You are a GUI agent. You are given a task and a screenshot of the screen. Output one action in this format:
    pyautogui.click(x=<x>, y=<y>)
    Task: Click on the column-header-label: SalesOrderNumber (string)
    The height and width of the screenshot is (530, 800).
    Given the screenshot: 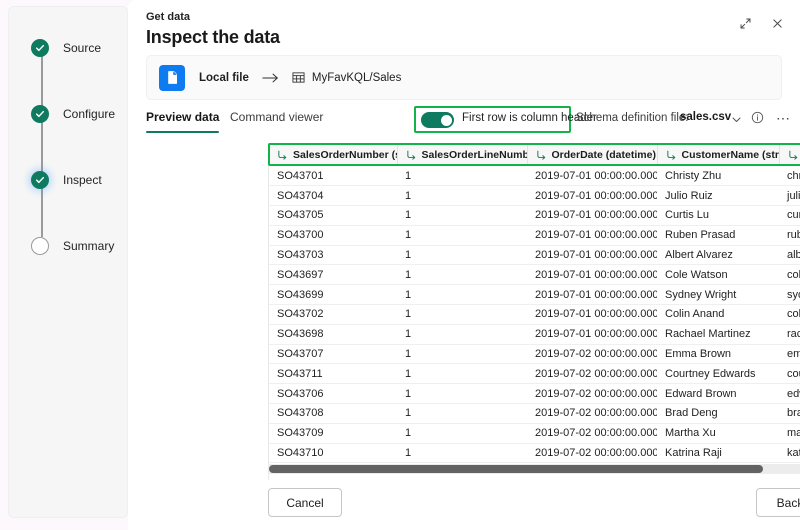 What is the action you would take?
    pyautogui.click(x=344, y=154)
    